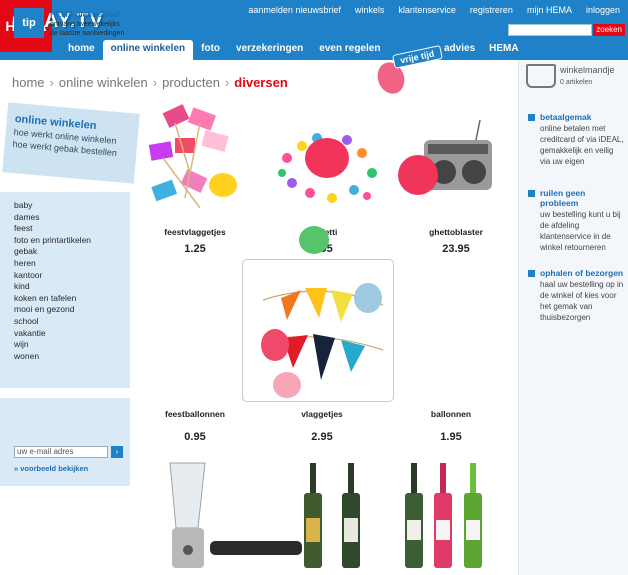 The width and height of the screenshot is (628, 575). Describe the element at coordinates (322, 426) in the screenshot. I see `product-vlaggetjes: vlaggetjes 2.95` at that location.